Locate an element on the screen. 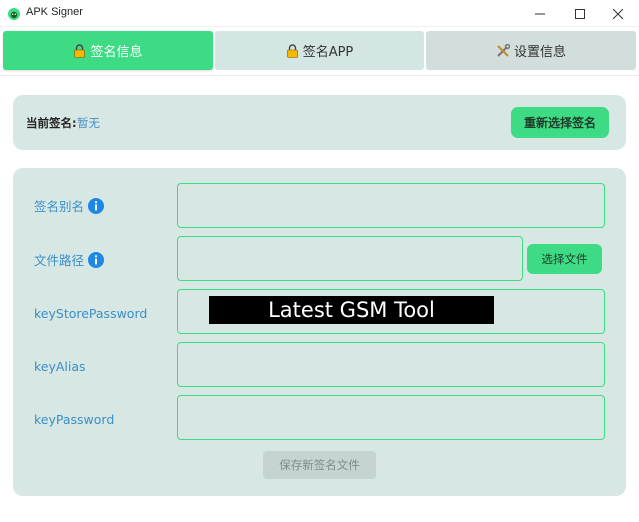 This screenshot has height=522, width=639. minimize-button is located at coordinates (540, 13).